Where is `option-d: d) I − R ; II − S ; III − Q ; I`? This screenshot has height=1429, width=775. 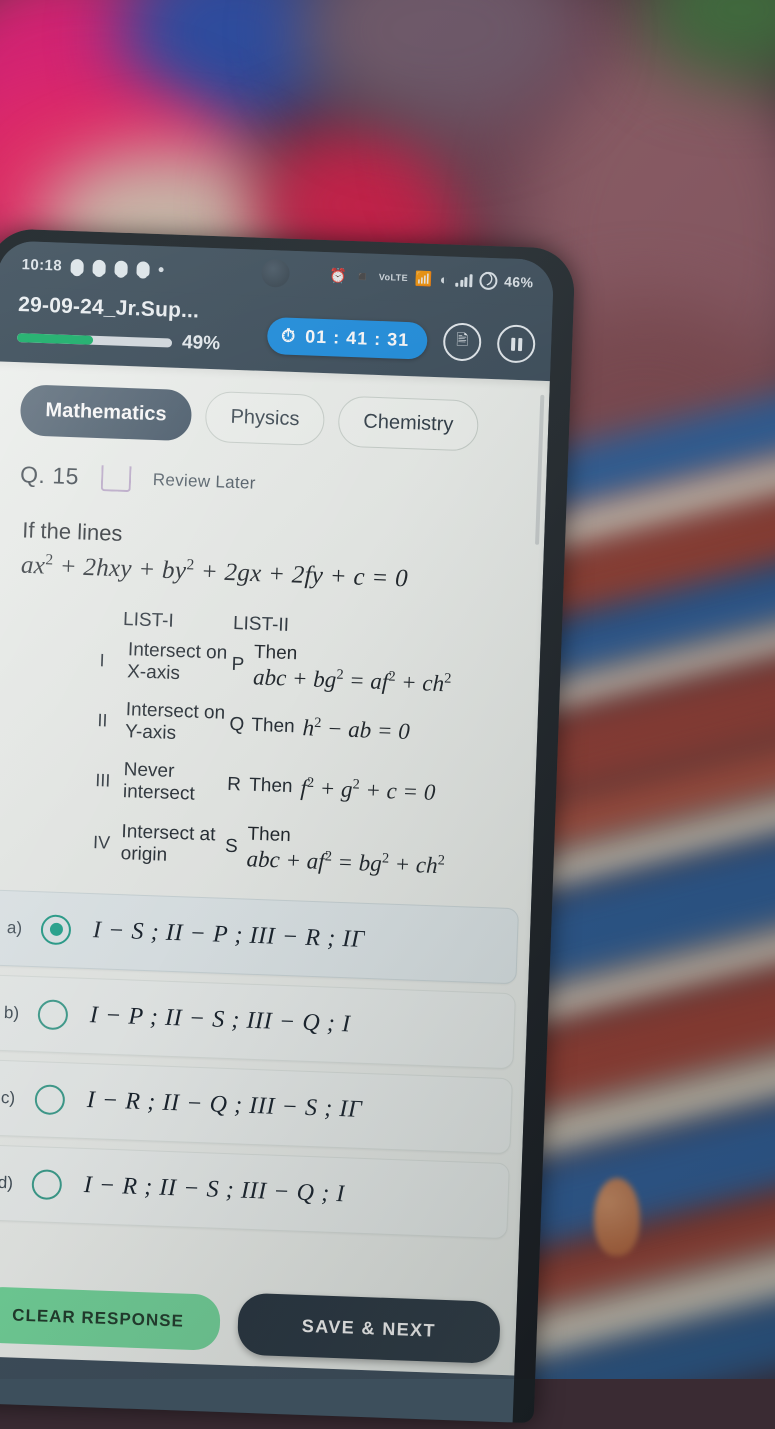 option-d: d) I − R ; II − S ; III − Q ; I is located at coordinates (255, 1191).